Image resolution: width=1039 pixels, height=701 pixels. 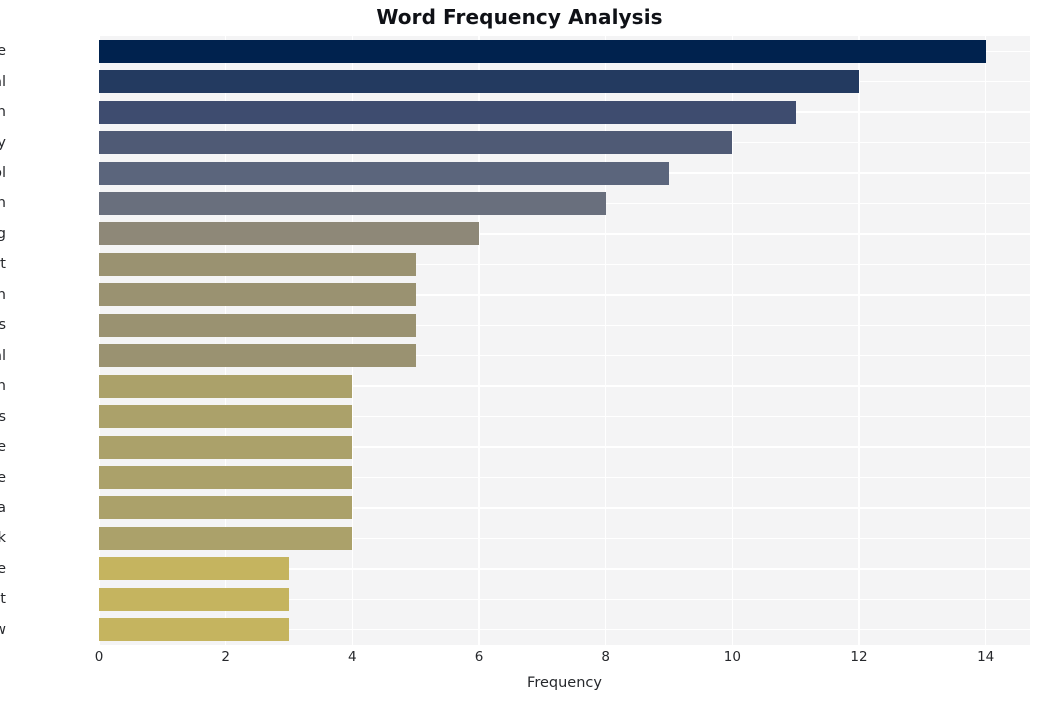 I want to click on y-tick-label: people, so click(x=3, y=447).